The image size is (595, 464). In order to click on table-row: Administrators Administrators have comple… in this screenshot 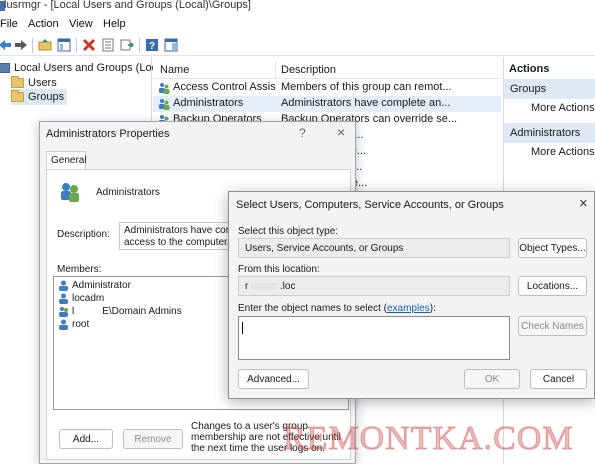, I will do `click(327, 104)`.